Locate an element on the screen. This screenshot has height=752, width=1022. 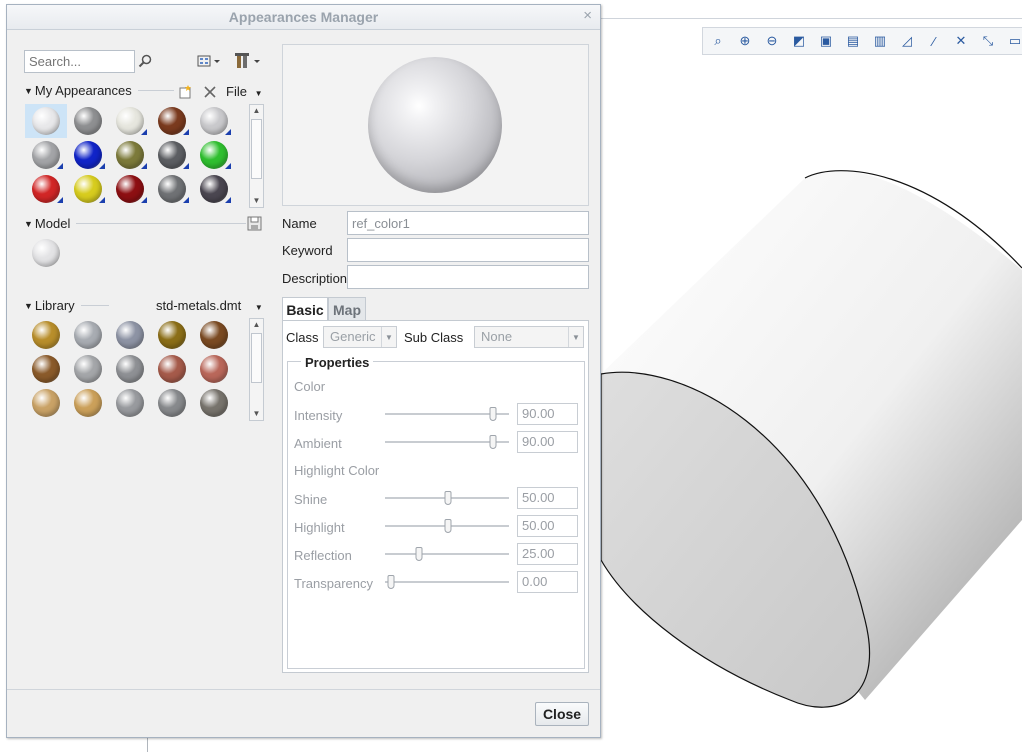
chevron-down-icon: ▼ is located at coordinates (388, 337).